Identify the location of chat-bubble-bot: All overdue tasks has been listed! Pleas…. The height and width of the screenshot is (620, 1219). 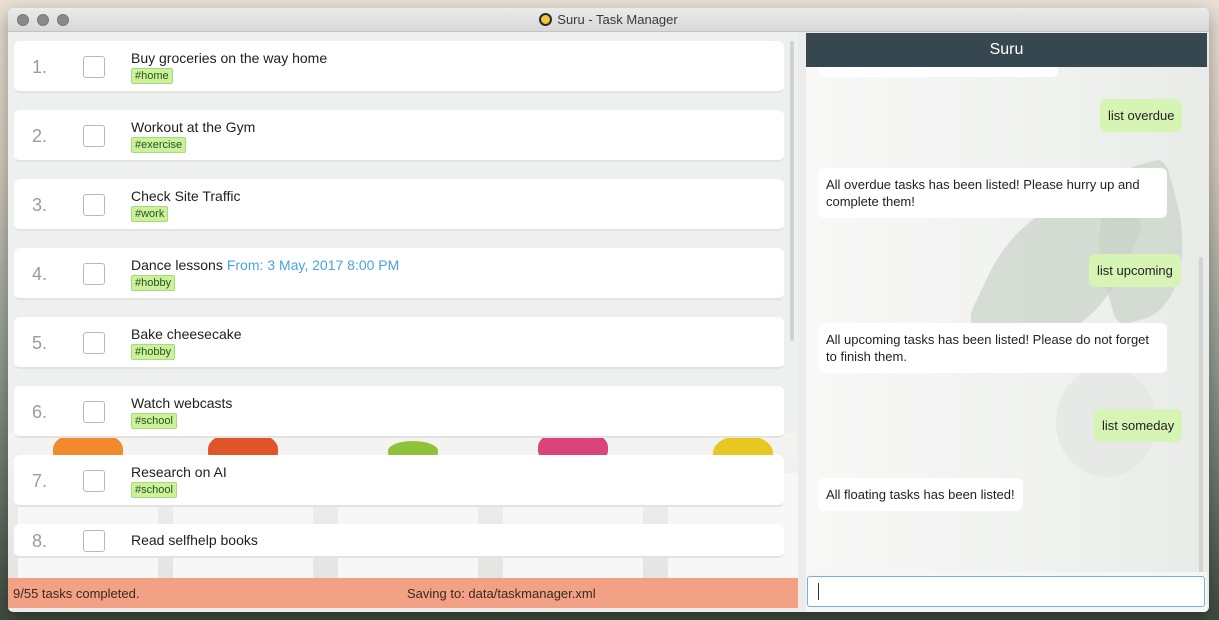
(992, 193).